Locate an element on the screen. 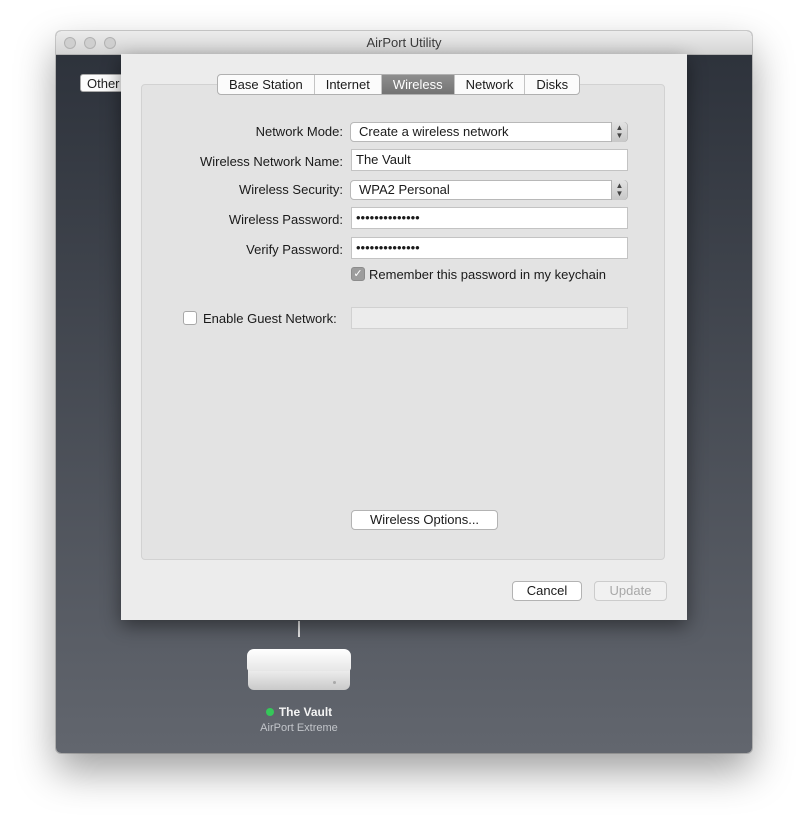 This screenshot has height=834, width=808. wireless-security-value: WPA2 Personal is located at coordinates (404, 189).